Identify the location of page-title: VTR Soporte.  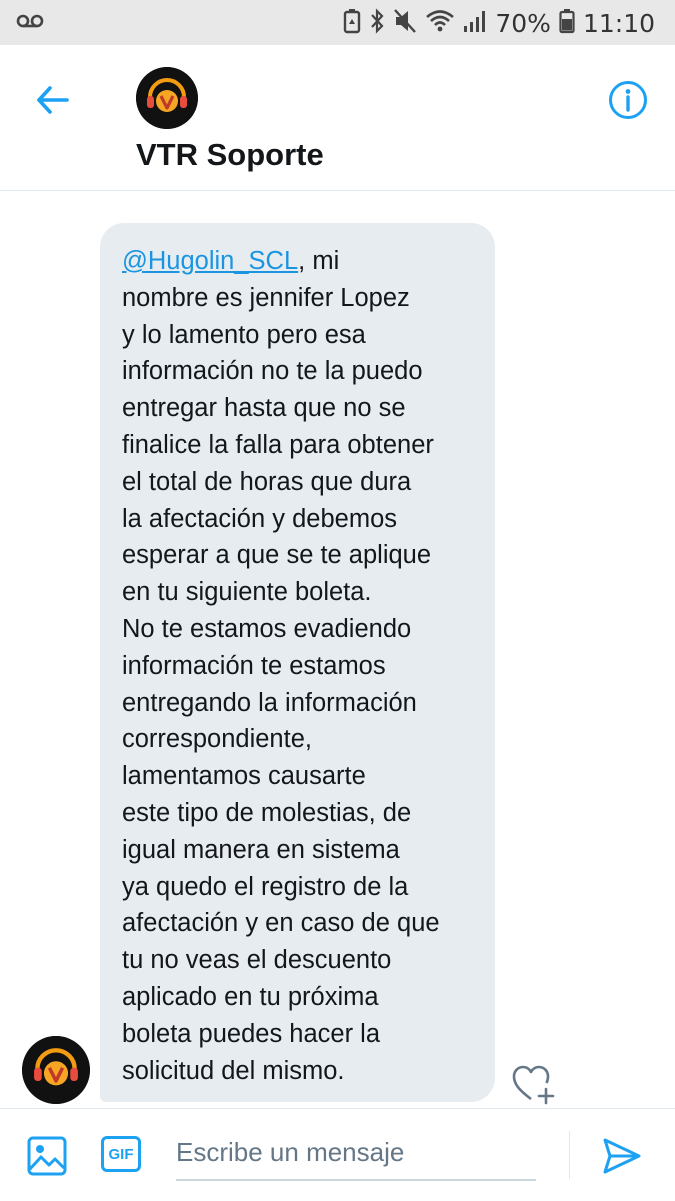
(230, 155).